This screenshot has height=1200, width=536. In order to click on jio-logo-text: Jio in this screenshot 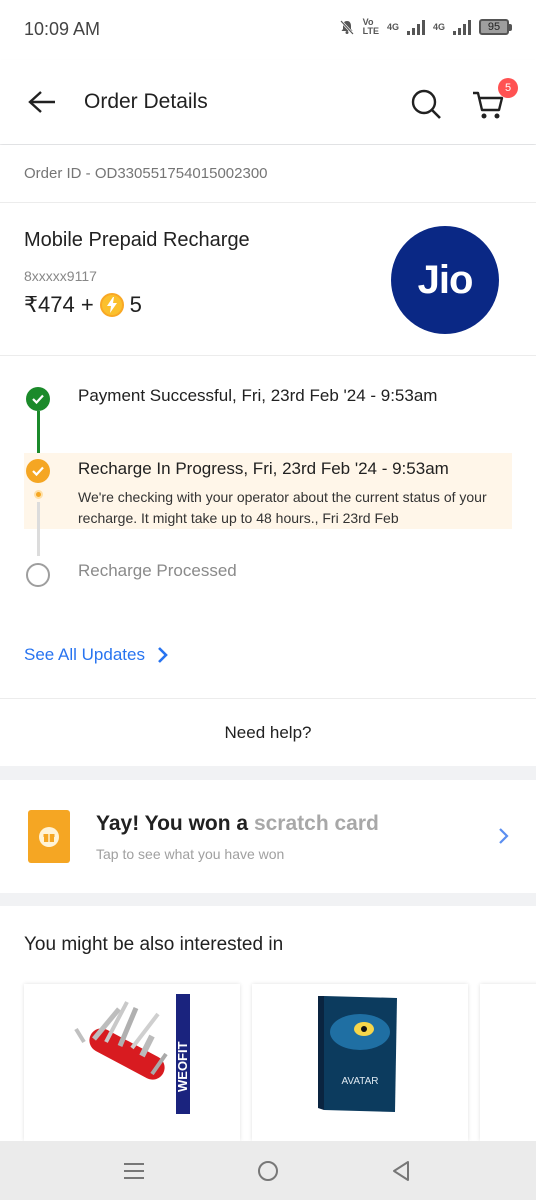, I will do `click(445, 279)`.